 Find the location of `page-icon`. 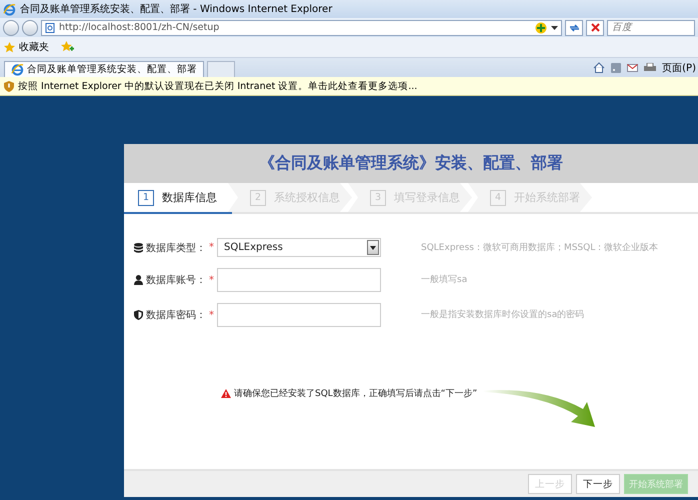

page-icon is located at coordinates (50, 27).